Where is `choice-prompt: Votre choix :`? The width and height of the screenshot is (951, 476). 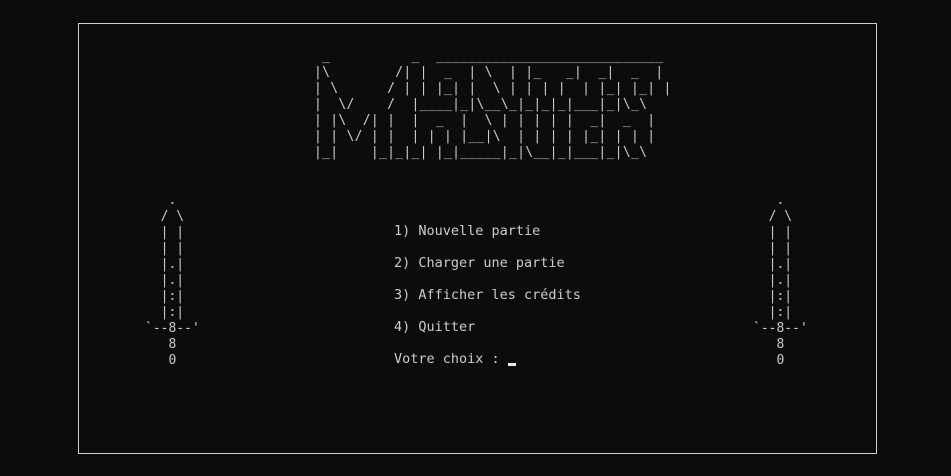 choice-prompt: Votre choix : is located at coordinates (455, 359).